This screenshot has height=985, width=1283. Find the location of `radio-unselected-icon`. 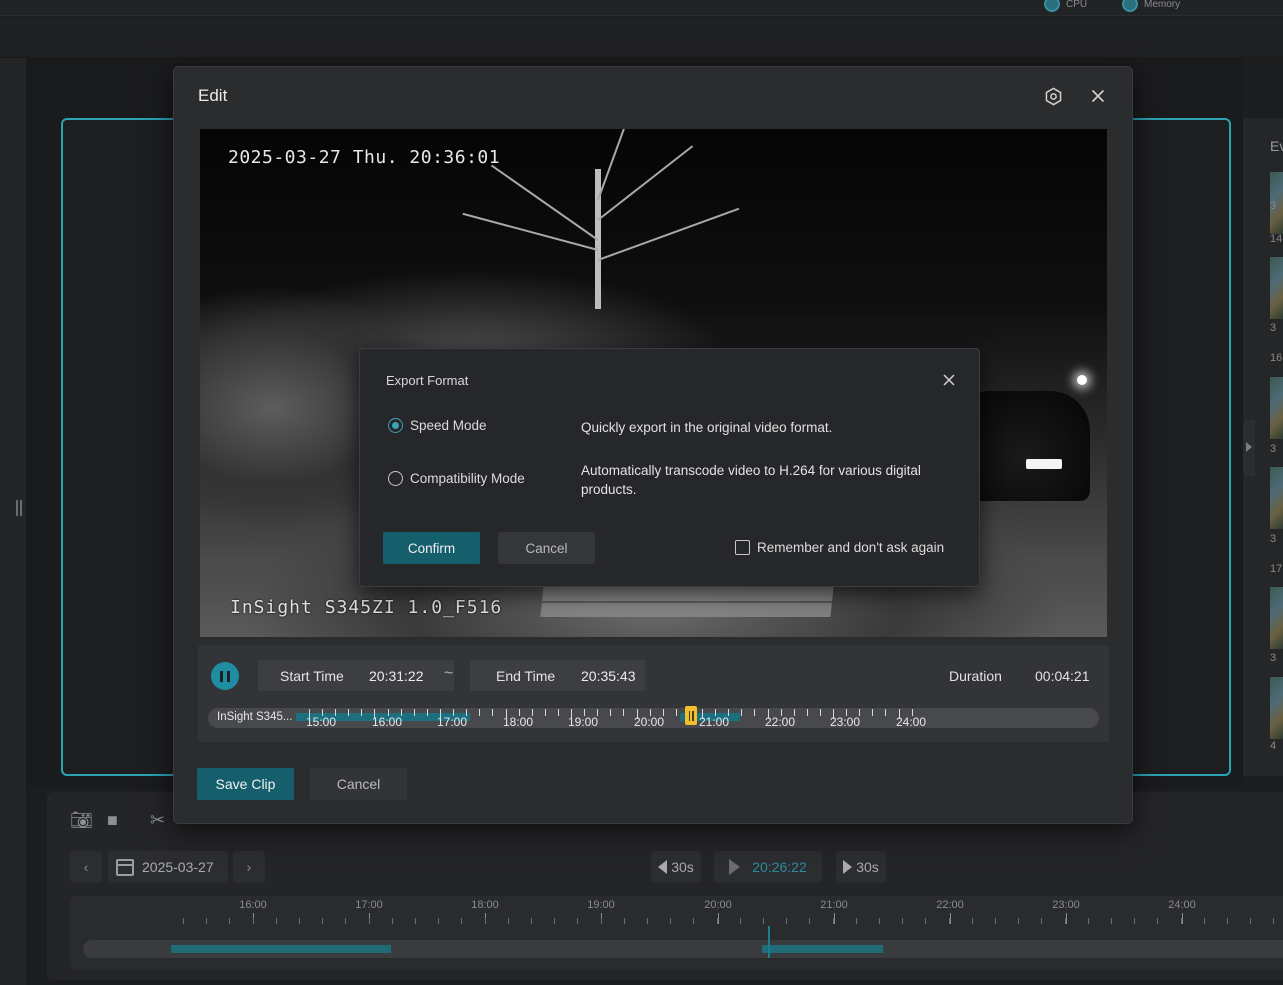

radio-unselected-icon is located at coordinates (395, 478).